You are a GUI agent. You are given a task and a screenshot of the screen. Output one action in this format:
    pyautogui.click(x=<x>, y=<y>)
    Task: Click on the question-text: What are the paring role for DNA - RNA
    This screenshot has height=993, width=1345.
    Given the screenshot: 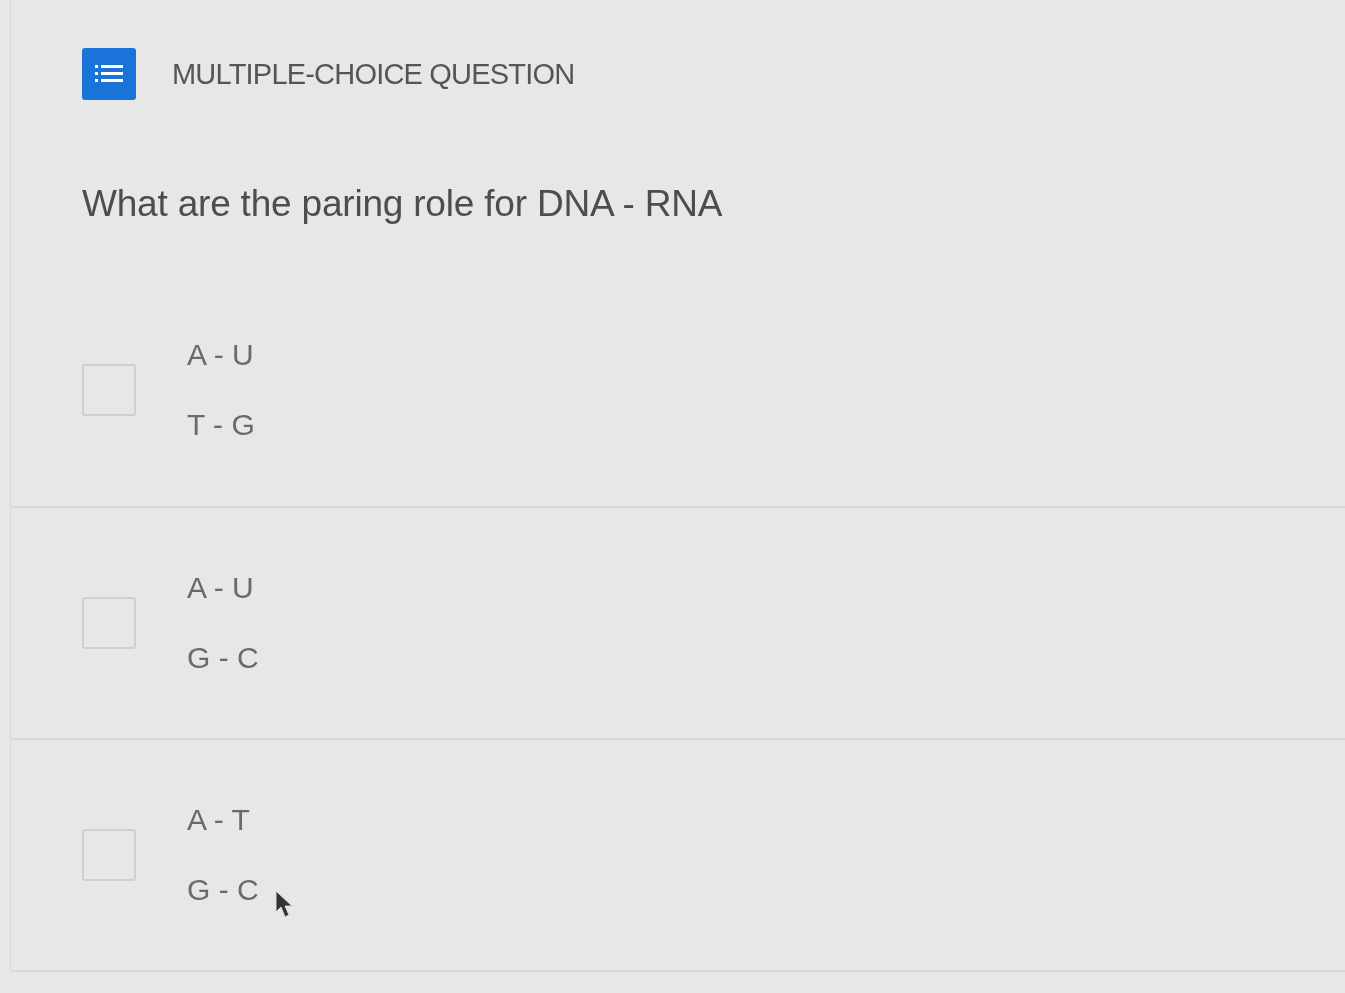 What is the action you would take?
    pyautogui.click(x=402, y=204)
    